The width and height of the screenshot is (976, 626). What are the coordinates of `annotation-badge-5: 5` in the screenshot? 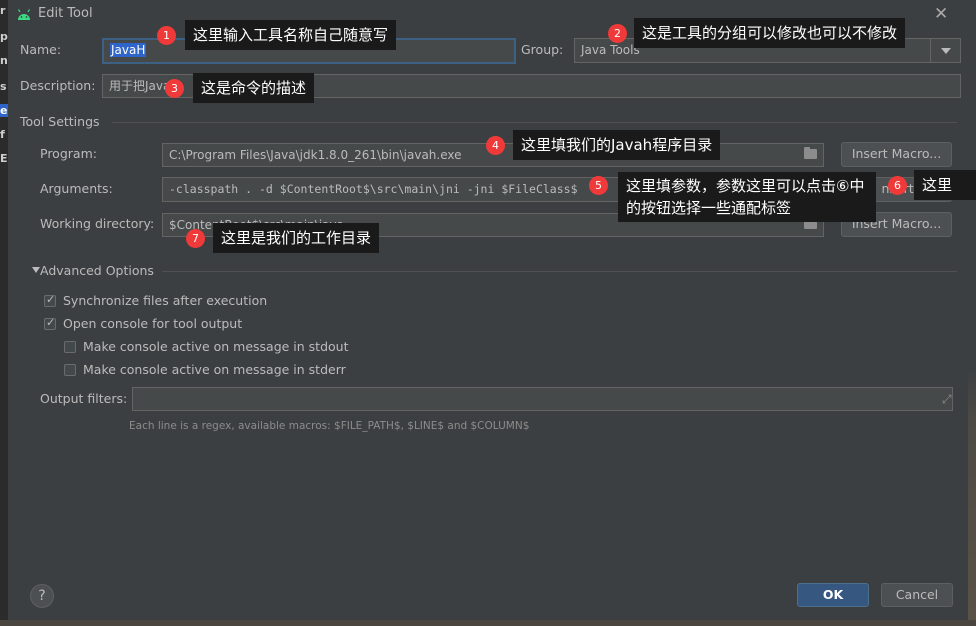 It's located at (598, 185).